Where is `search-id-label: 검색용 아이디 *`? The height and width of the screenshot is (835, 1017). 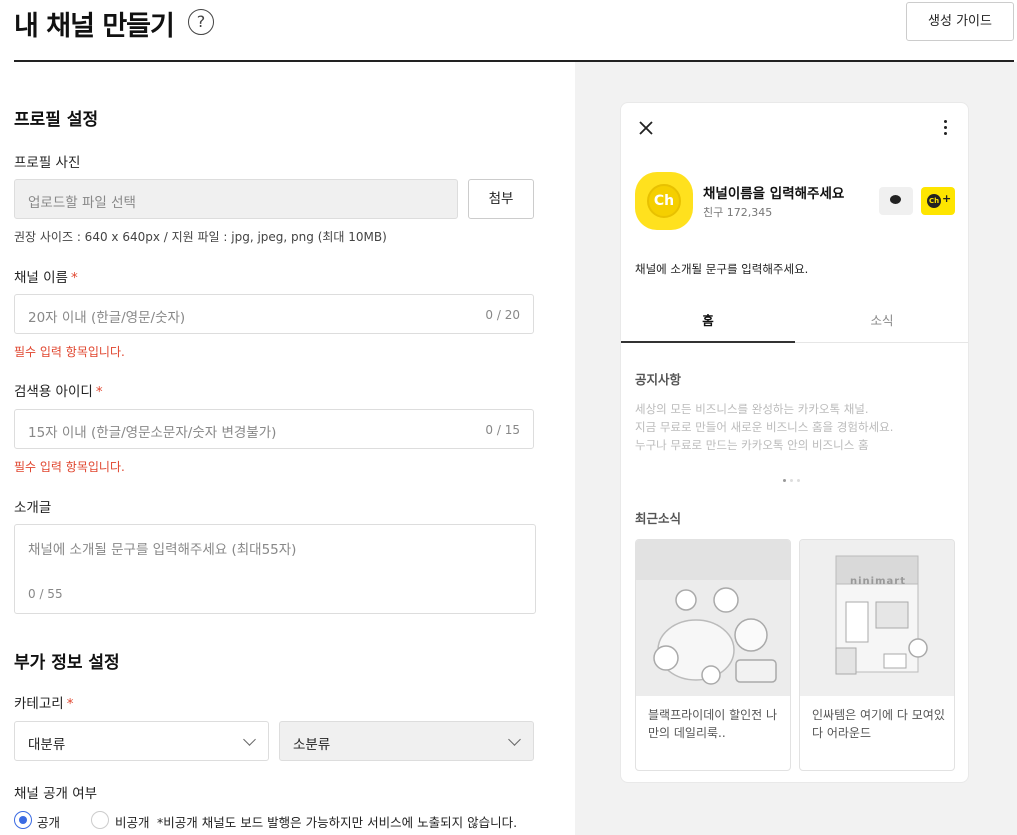
search-id-label: 검색용 아이디 * is located at coordinates (58, 392).